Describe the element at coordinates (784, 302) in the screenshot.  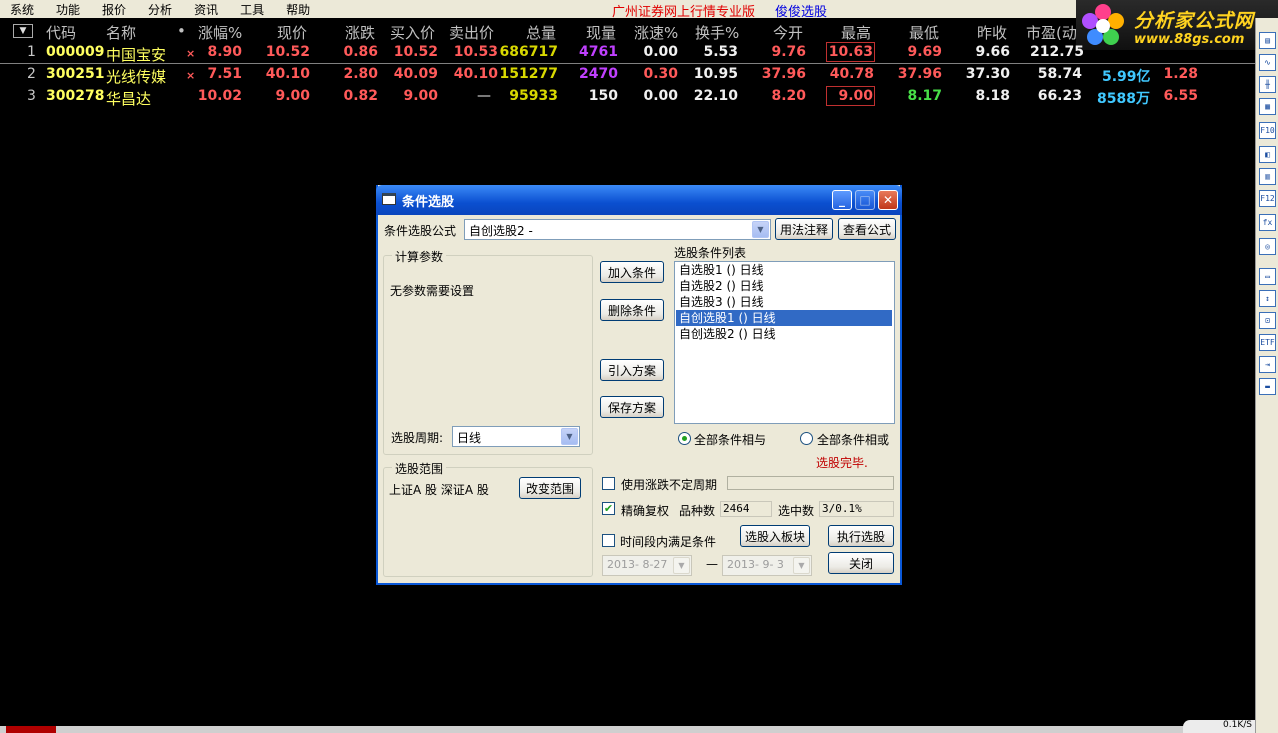
I see `list-item: 自选股3 () 日线` at that location.